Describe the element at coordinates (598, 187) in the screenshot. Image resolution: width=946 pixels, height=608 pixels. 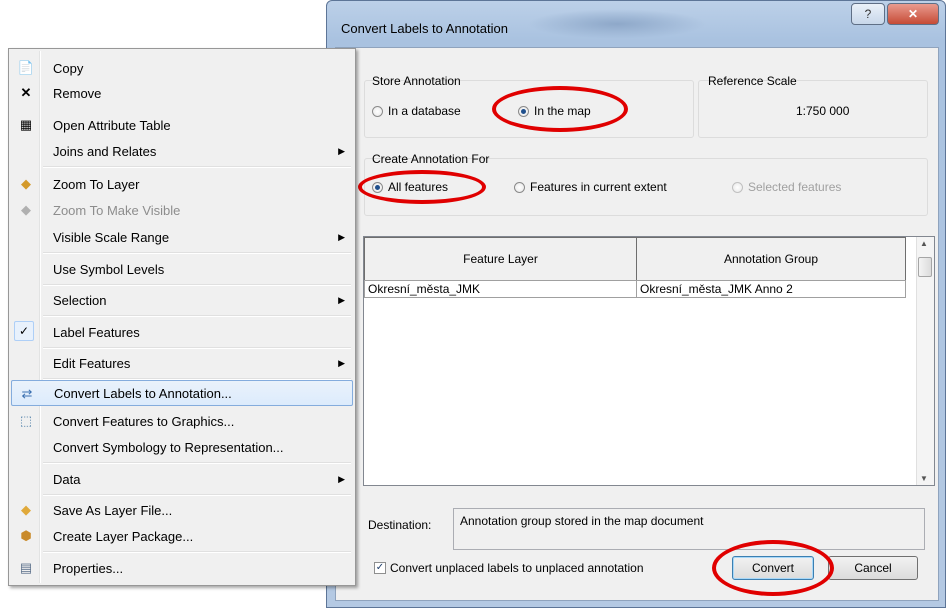
I see `radio-current-extent-label: Features in current extent` at that location.